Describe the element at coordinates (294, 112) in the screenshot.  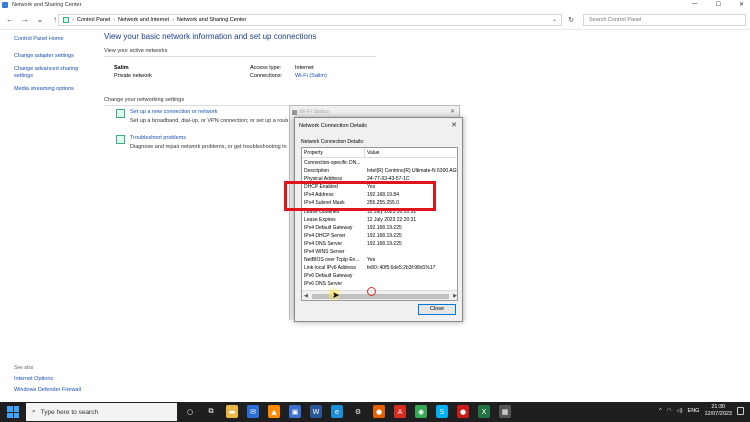
I see `wifi-status-icon` at that location.